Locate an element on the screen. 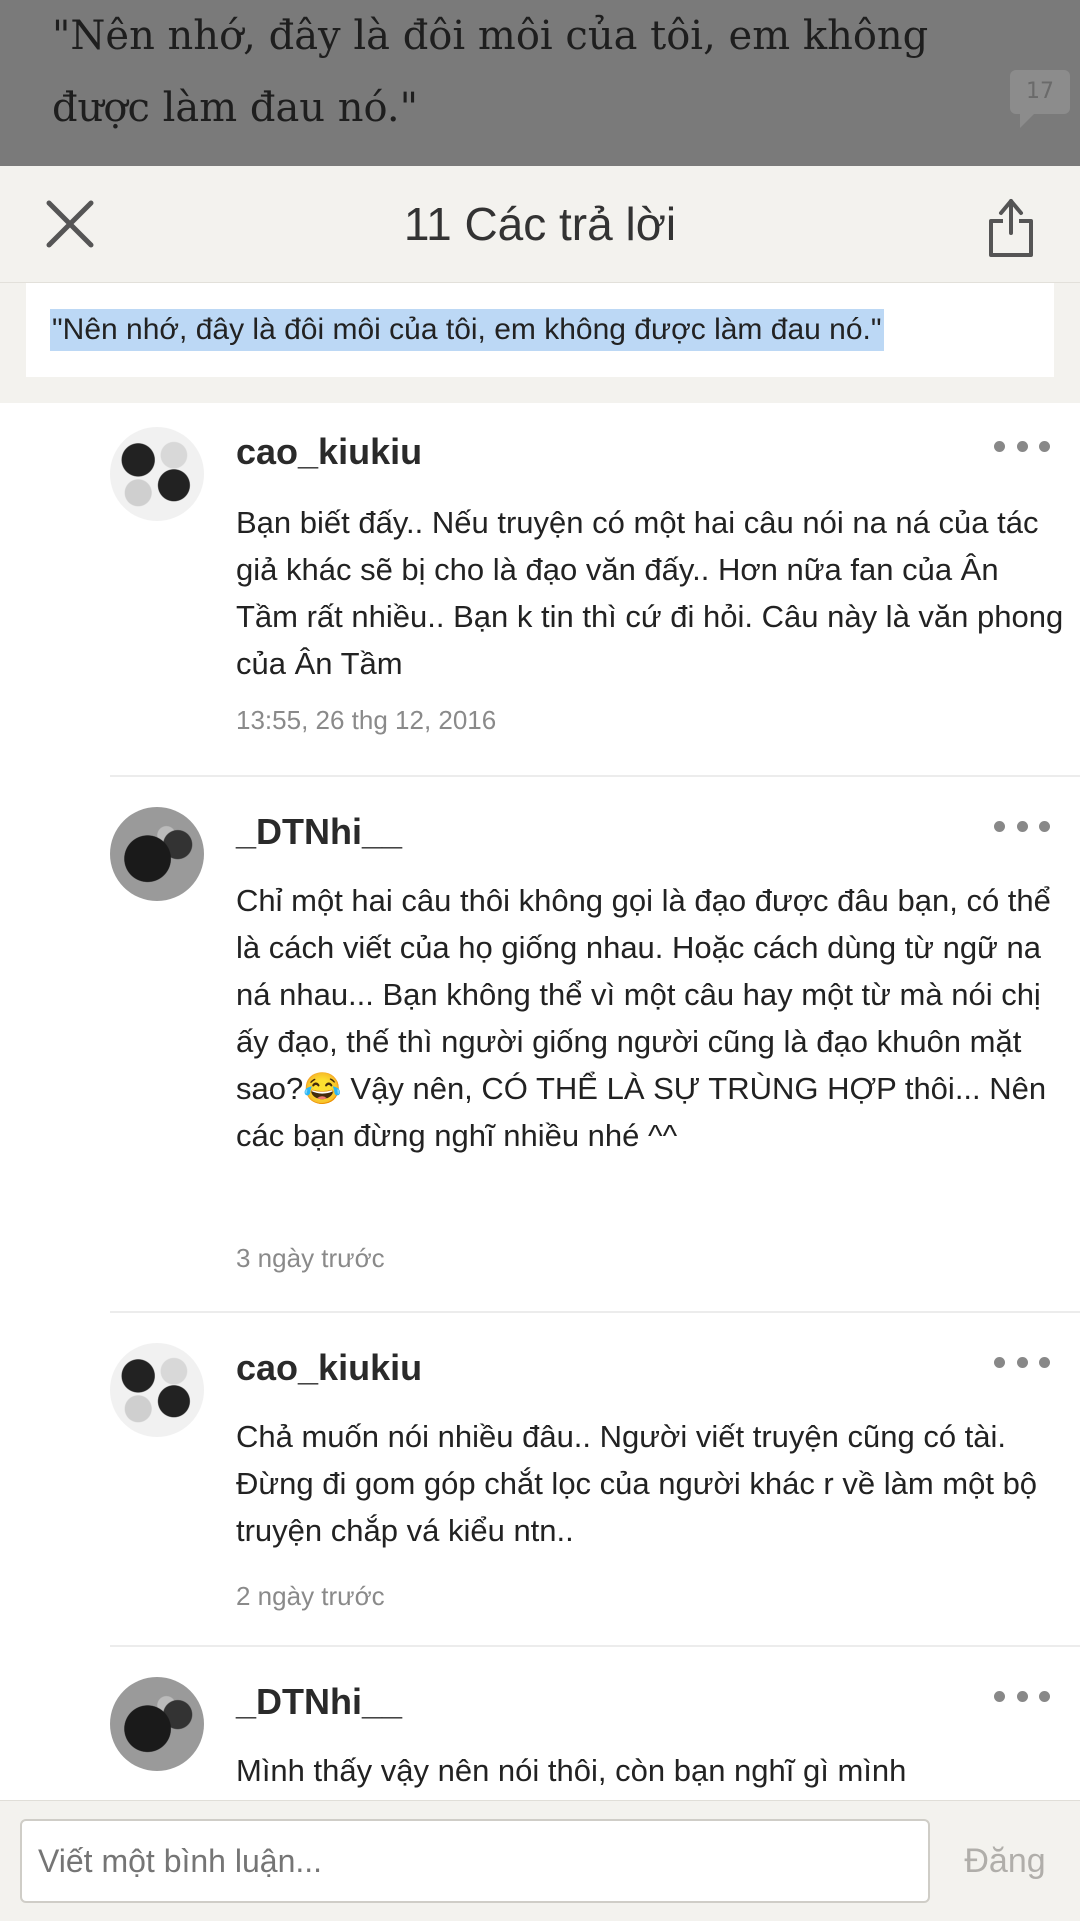 This screenshot has width=1080, height=1921. share-icon is located at coordinates (1011, 228).